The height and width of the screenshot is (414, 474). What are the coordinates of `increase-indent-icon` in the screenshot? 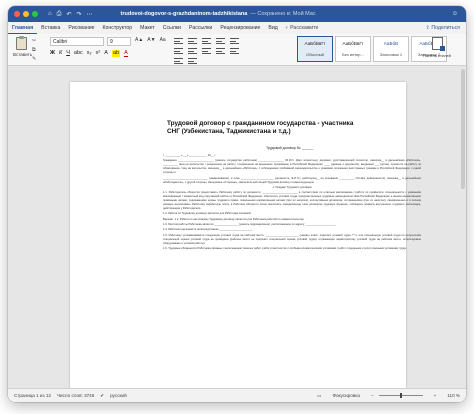 It's located at (234, 41).